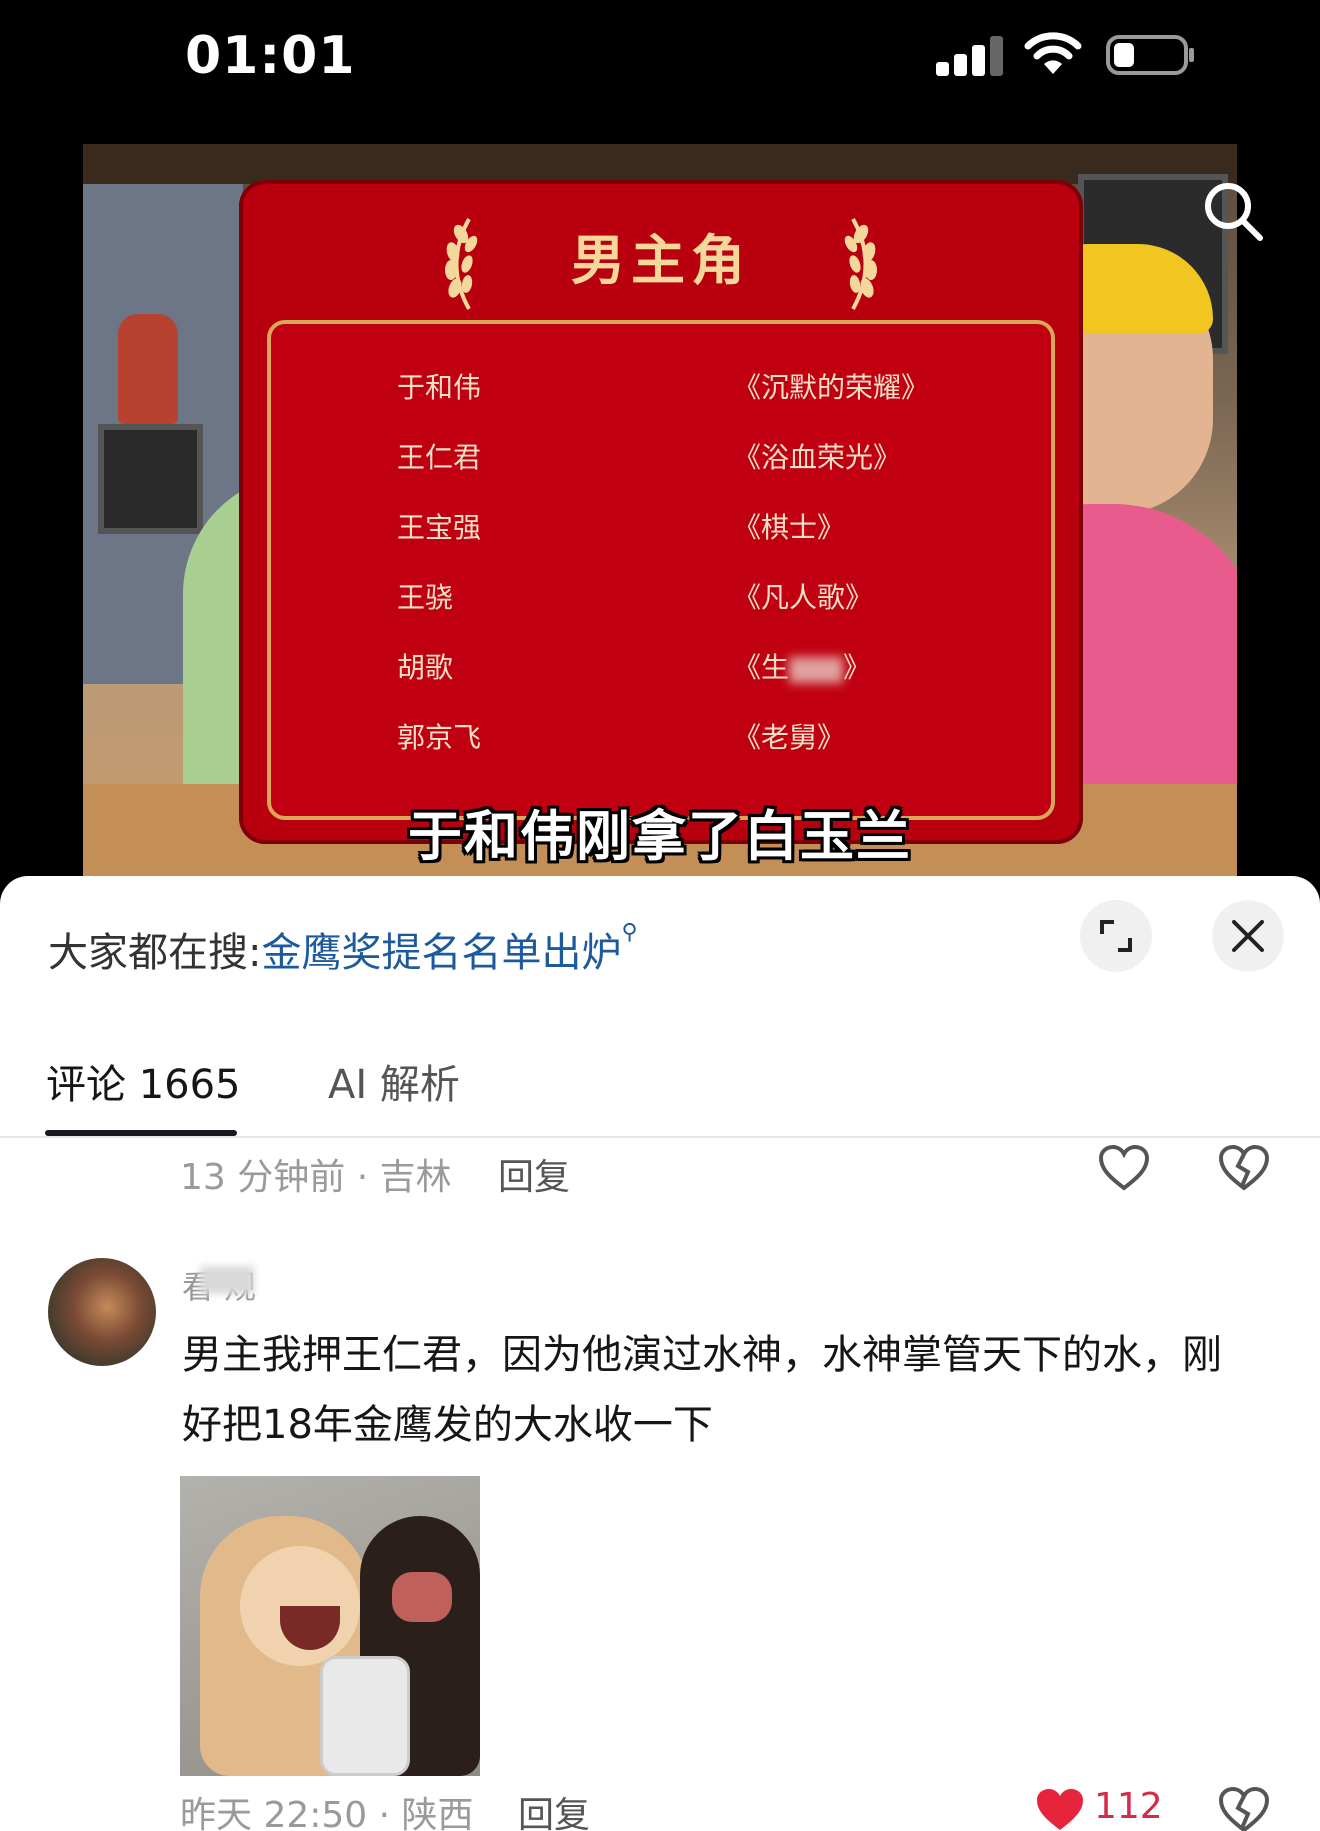 This screenshot has width=1320, height=1831. Describe the element at coordinates (1060, 1808) in the screenshot. I see `liked-heart-icon` at that location.